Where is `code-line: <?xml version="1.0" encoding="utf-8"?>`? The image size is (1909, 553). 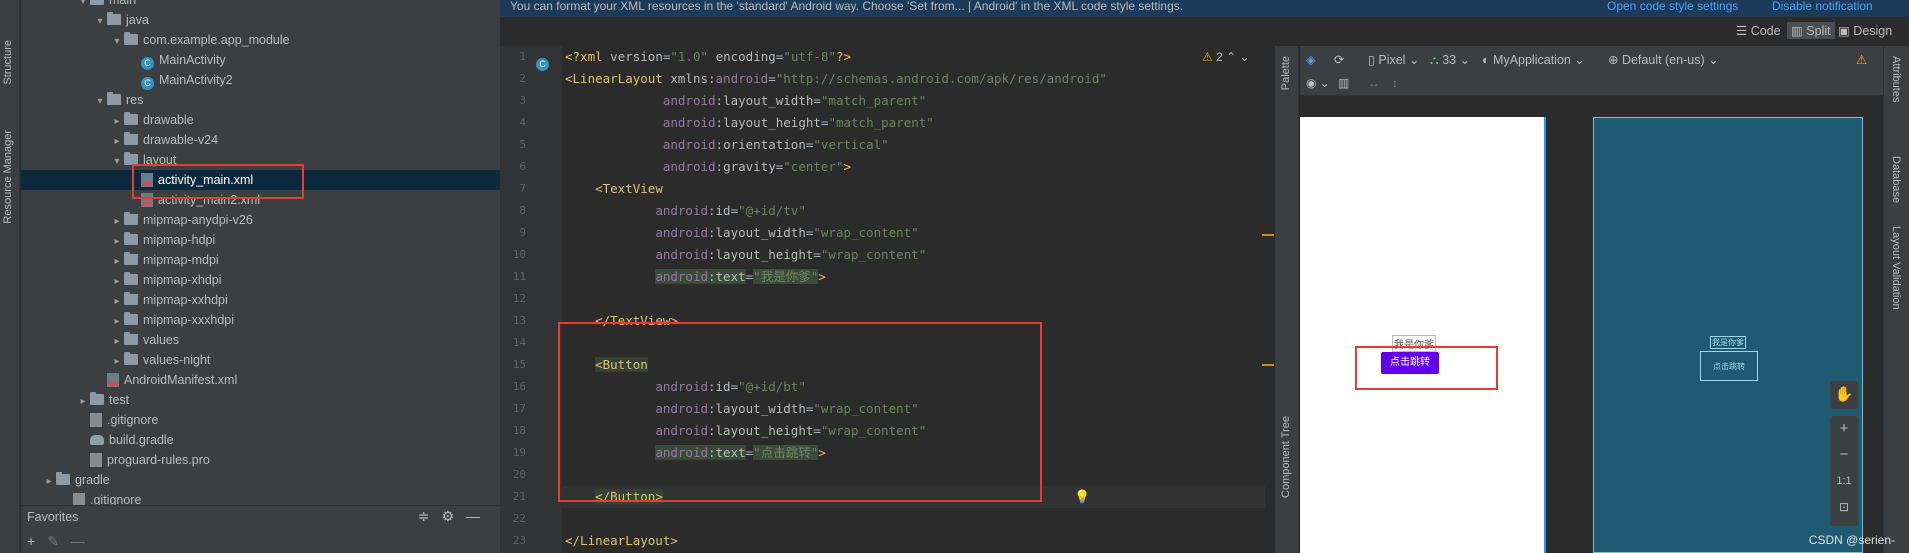 code-line: <?xml version="1.0" encoding="utf-8"?> is located at coordinates (708, 56).